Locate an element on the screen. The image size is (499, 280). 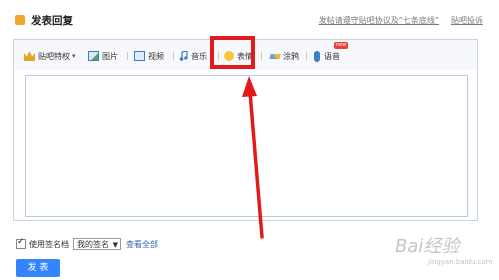
complaint-link: 贴吧投诉 is located at coordinates (467, 20).